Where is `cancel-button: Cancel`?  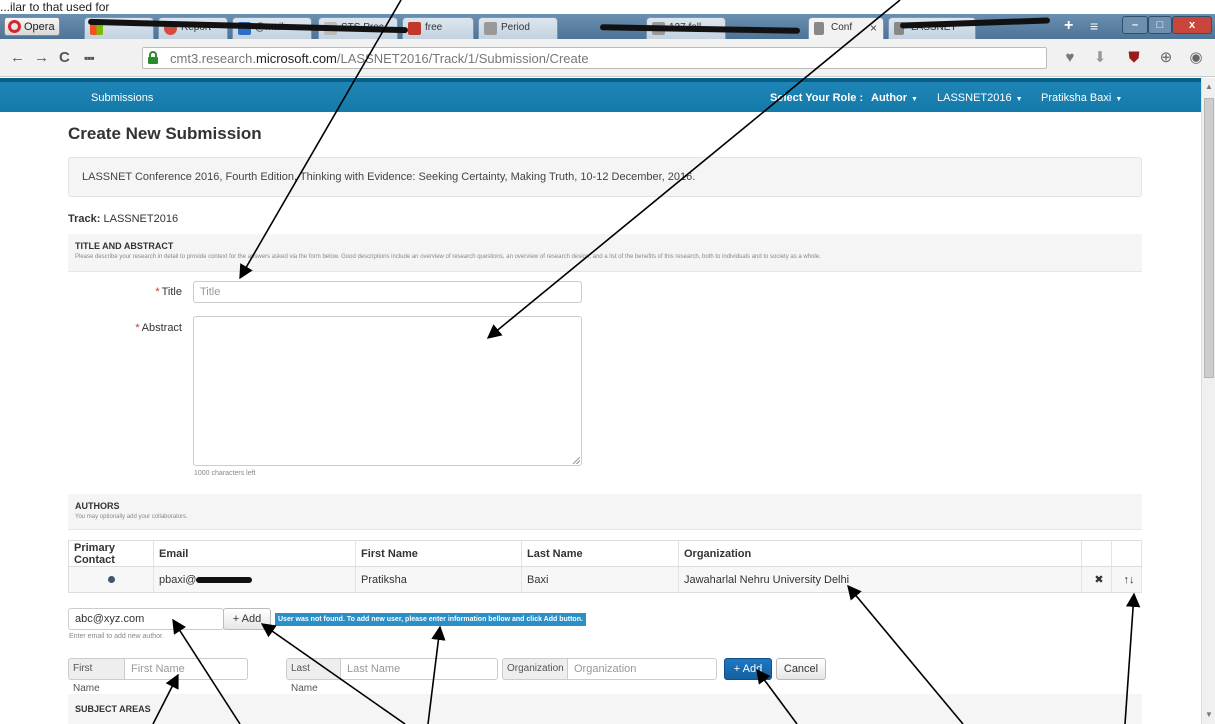
cancel-button: Cancel is located at coordinates (801, 669).